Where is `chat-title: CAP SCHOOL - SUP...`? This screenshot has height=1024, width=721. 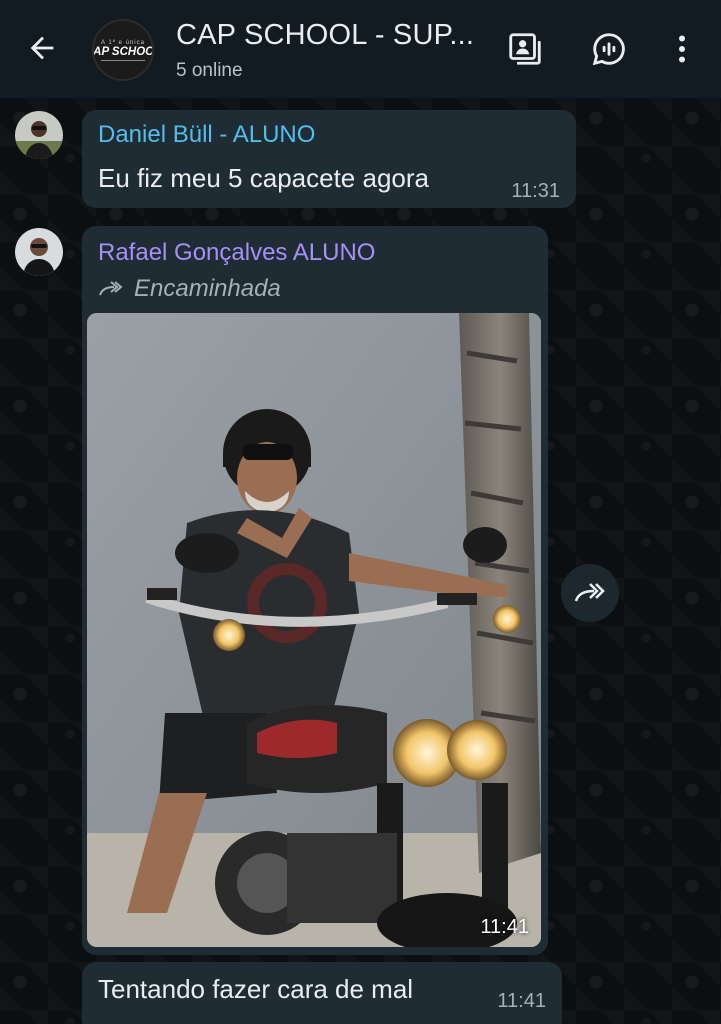
chat-title: CAP SCHOOL - SUP... is located at coordinates (325, 35).